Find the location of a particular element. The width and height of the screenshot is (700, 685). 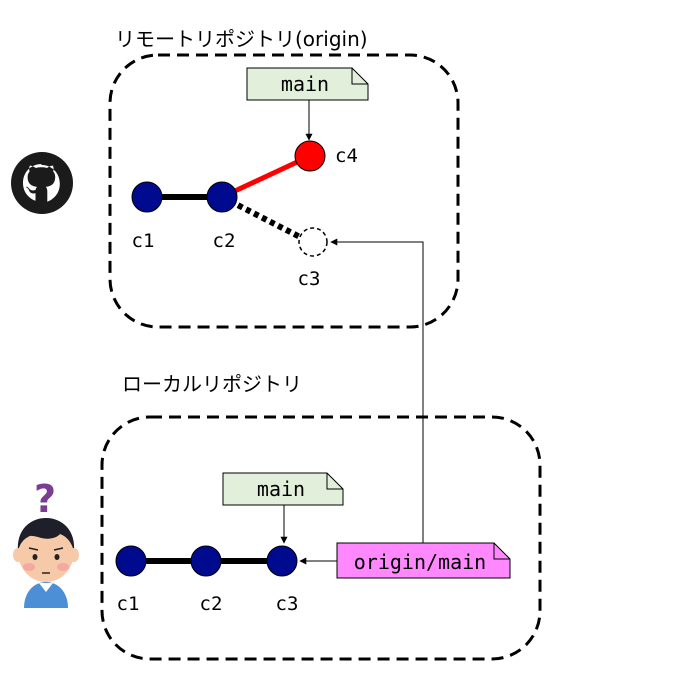

remote-main-tag: main is located at coordinates (307, 84).